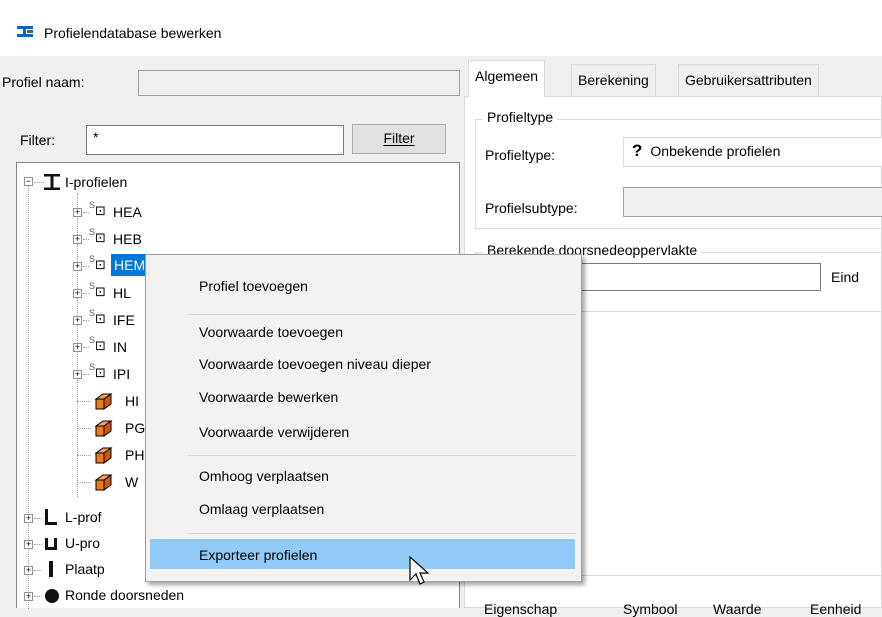 The width and height of the screenshot is (882, 617). What do you see at coordinates (124, 595) in the screenshot?
I see `tree-node-ronde-doorsneden: Ronde doorsneden` at bounding box center [124, 595].